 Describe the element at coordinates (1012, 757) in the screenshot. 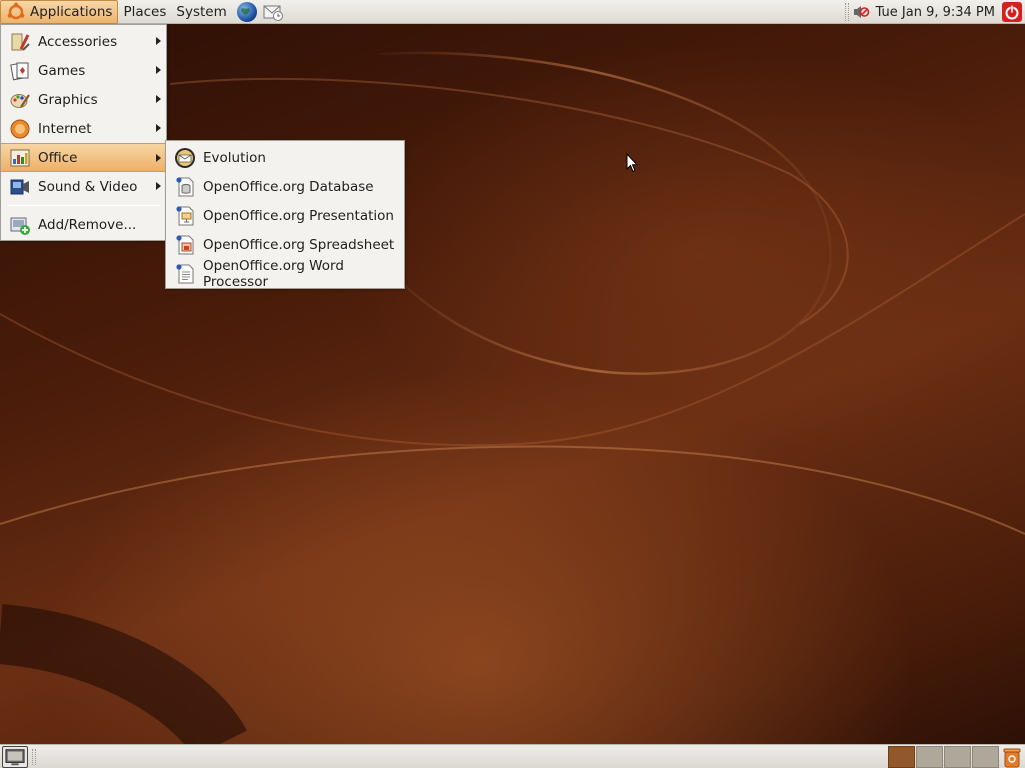

I see `trash-icon` at that location.